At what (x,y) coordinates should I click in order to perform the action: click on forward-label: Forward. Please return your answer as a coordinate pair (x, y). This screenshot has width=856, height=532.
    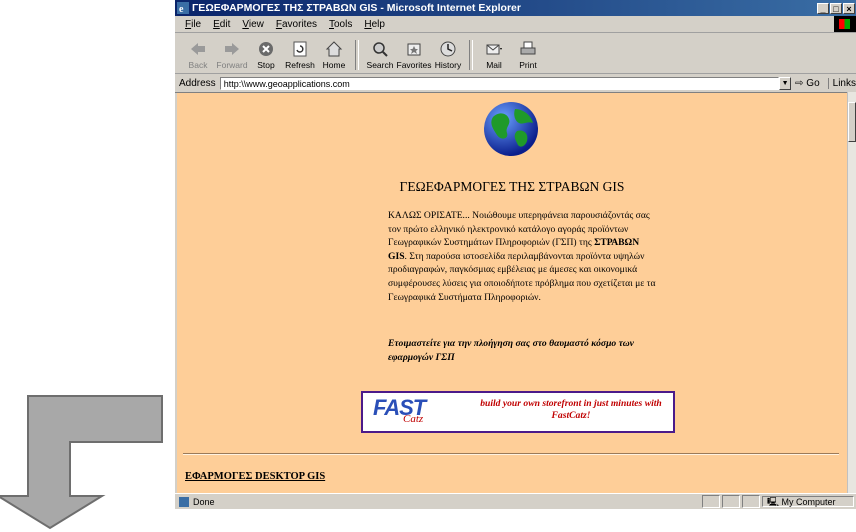
    Looking at the image, I should click on (232, 65).